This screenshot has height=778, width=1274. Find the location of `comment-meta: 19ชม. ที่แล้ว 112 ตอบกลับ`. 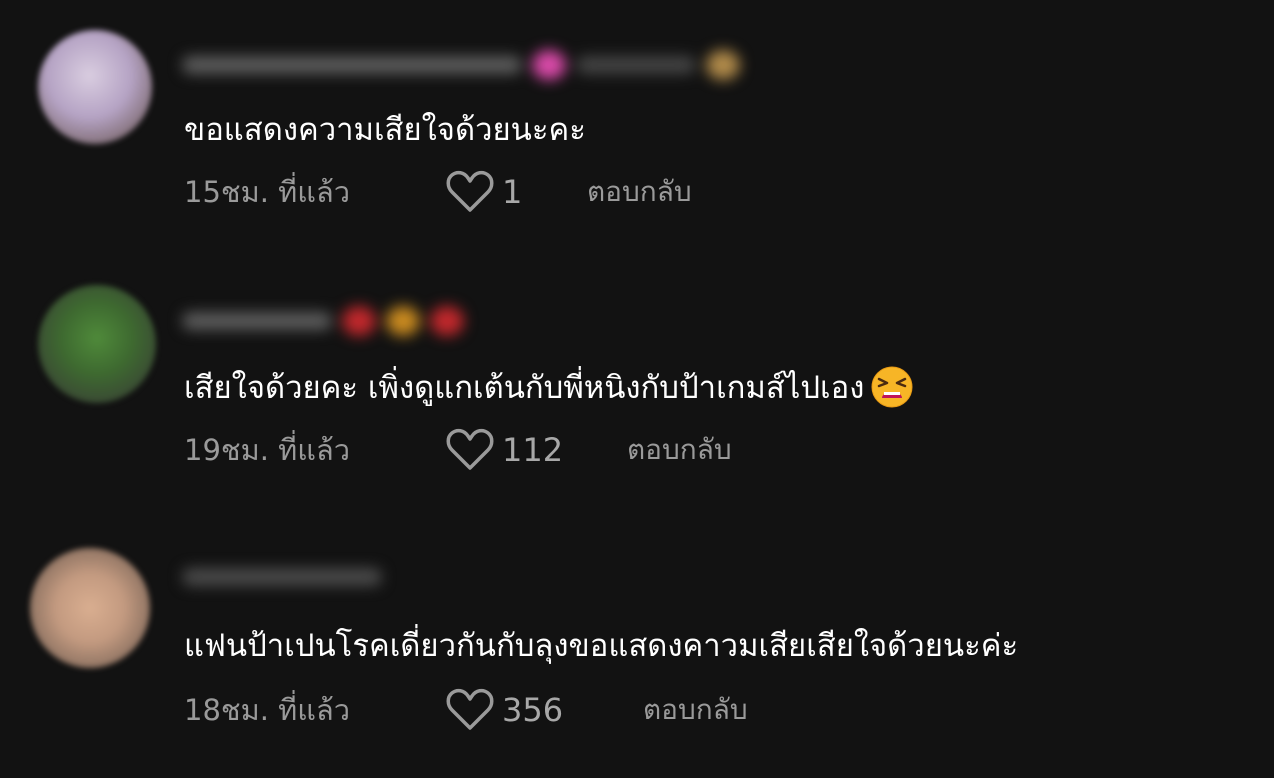

comment-meta: 19ชม. ที่แล้ว 112 ตอบกลับ is located at coordinates (458, 450).